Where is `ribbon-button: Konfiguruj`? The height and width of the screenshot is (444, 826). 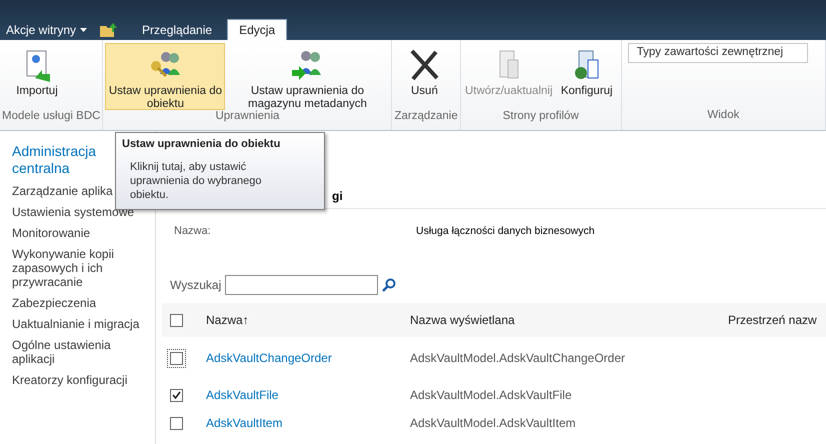 ribbon-button: Konfiguruj is located at coordinates (586, 76).